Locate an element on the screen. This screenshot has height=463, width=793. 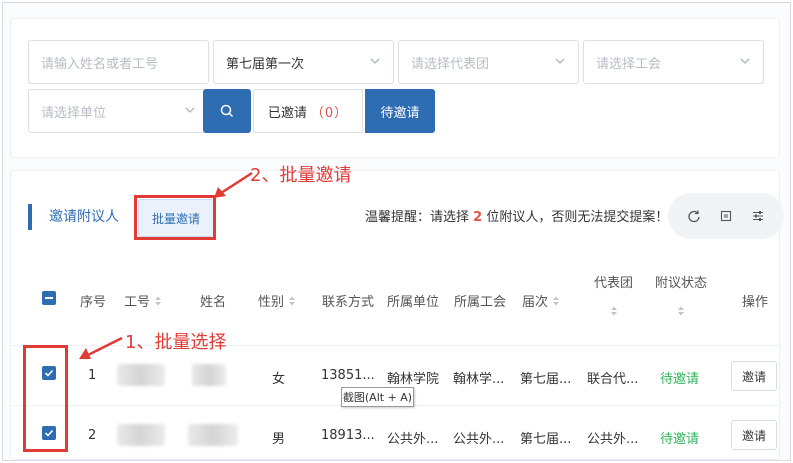
row-index: 1 is located at coordinates (92, 375).